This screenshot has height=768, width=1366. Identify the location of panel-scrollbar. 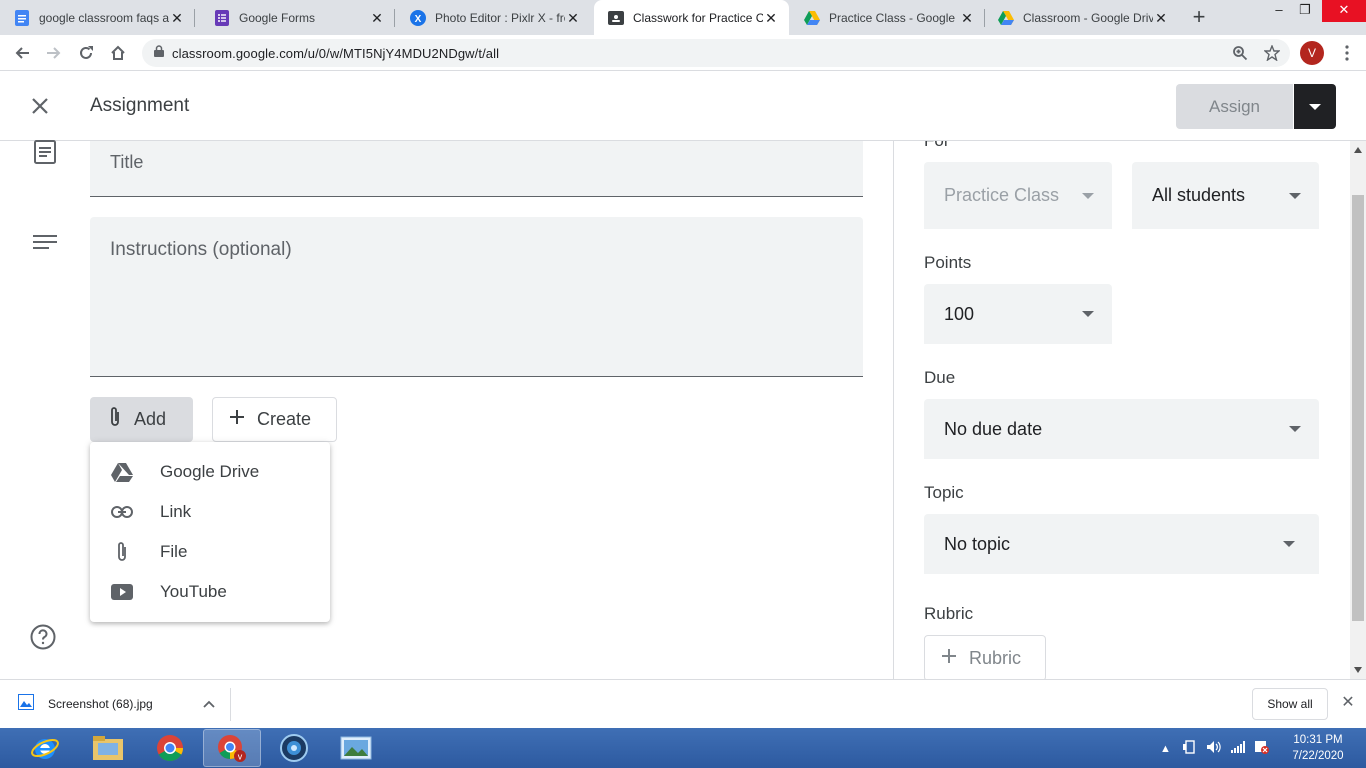
(1358, 410).